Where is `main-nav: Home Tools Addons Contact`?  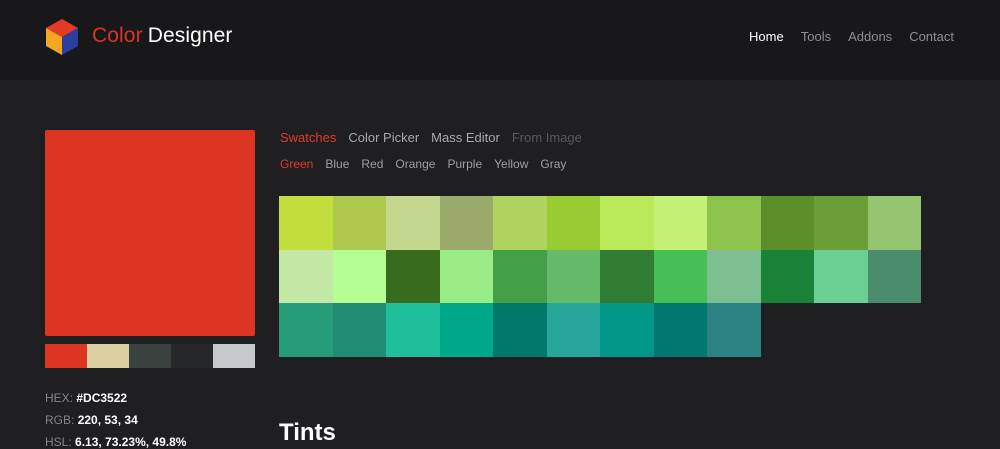
main-nav: Home Tools Addons Contact is located at coordinates (851, 37).